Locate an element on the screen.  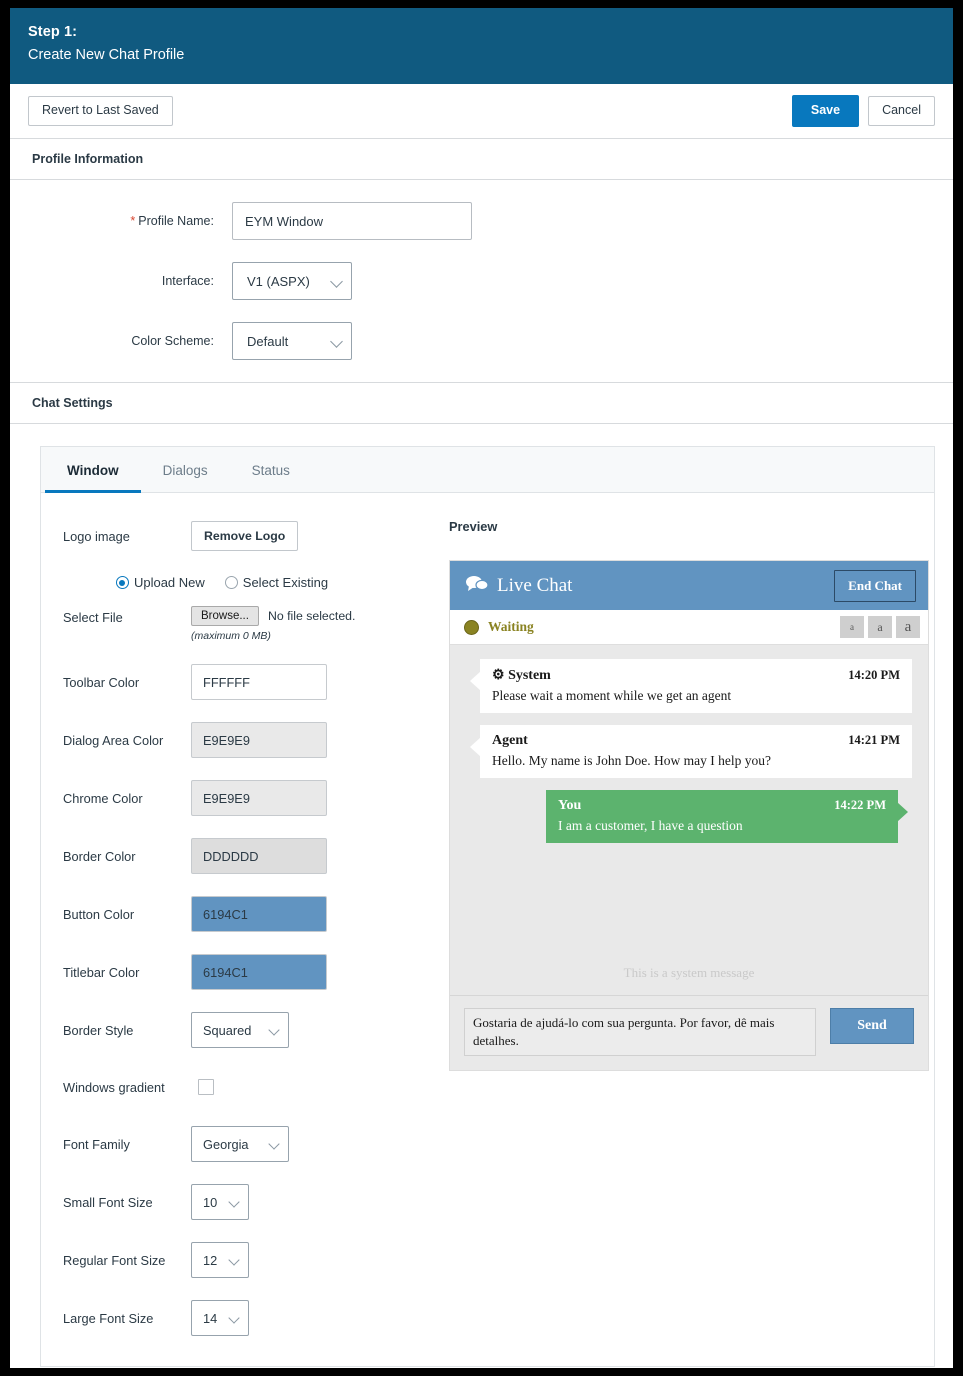
dialog-area-color-input is located at coordinates (259, 740).